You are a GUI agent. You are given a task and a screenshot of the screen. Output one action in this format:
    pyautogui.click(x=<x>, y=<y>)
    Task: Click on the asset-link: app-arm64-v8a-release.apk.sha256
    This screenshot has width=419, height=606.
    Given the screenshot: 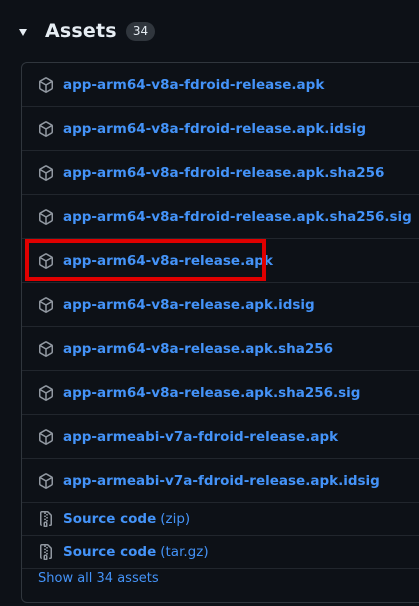 What is the action you would take?
    pyautogui.click(x=198, y=349)
    